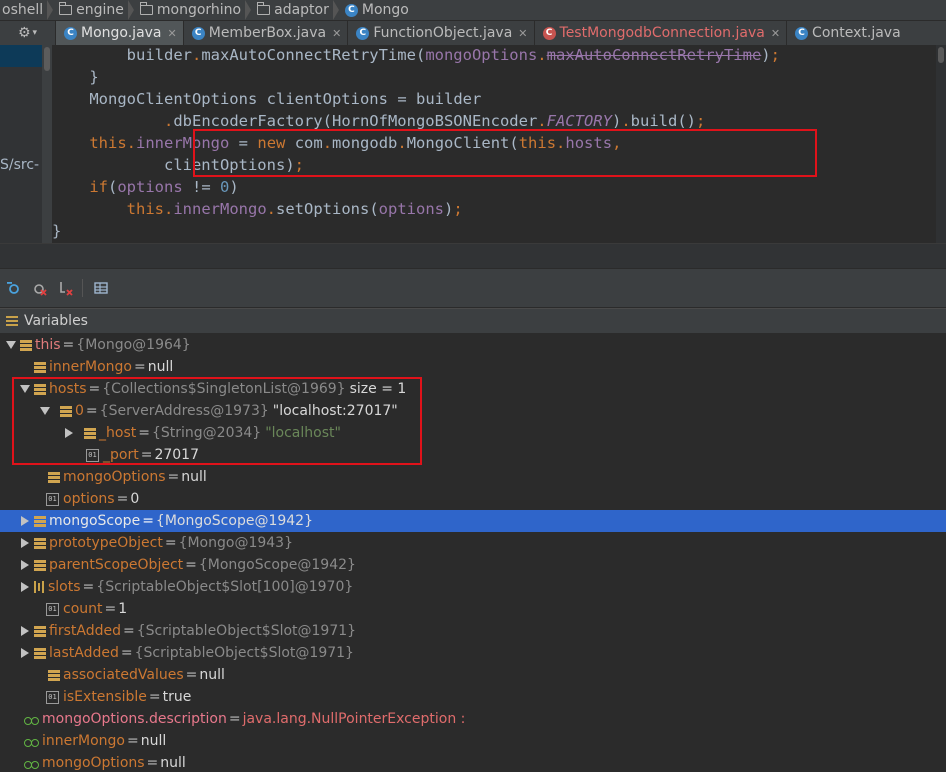 Image resolution: width=946 pixels, height=772 pixels. I want to click on selected-project-row, so click(21, 56).